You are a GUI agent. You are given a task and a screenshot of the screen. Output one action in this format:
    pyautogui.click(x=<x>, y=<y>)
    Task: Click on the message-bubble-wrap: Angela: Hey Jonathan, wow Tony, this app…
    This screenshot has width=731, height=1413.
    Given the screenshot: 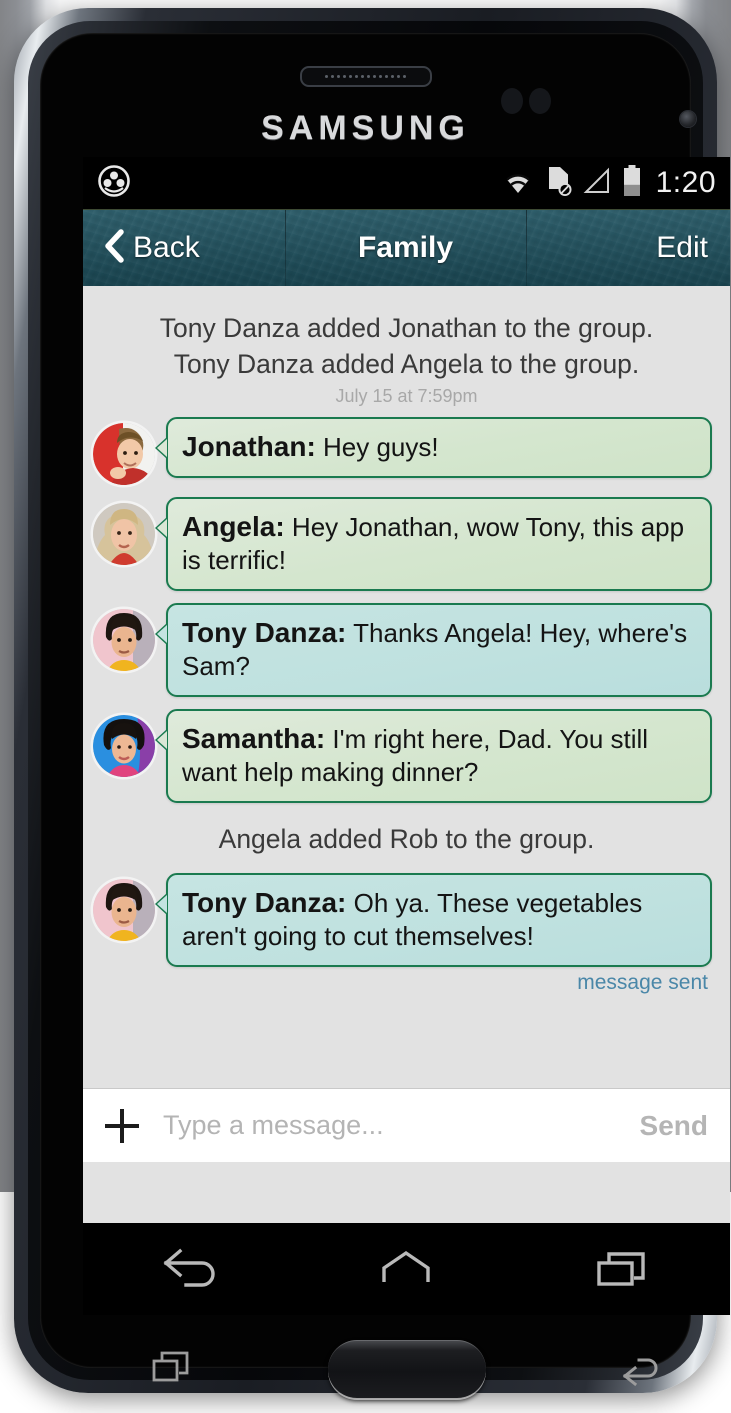 What is the action you would take?
    pyautogui.click(x=433, y=544)
    